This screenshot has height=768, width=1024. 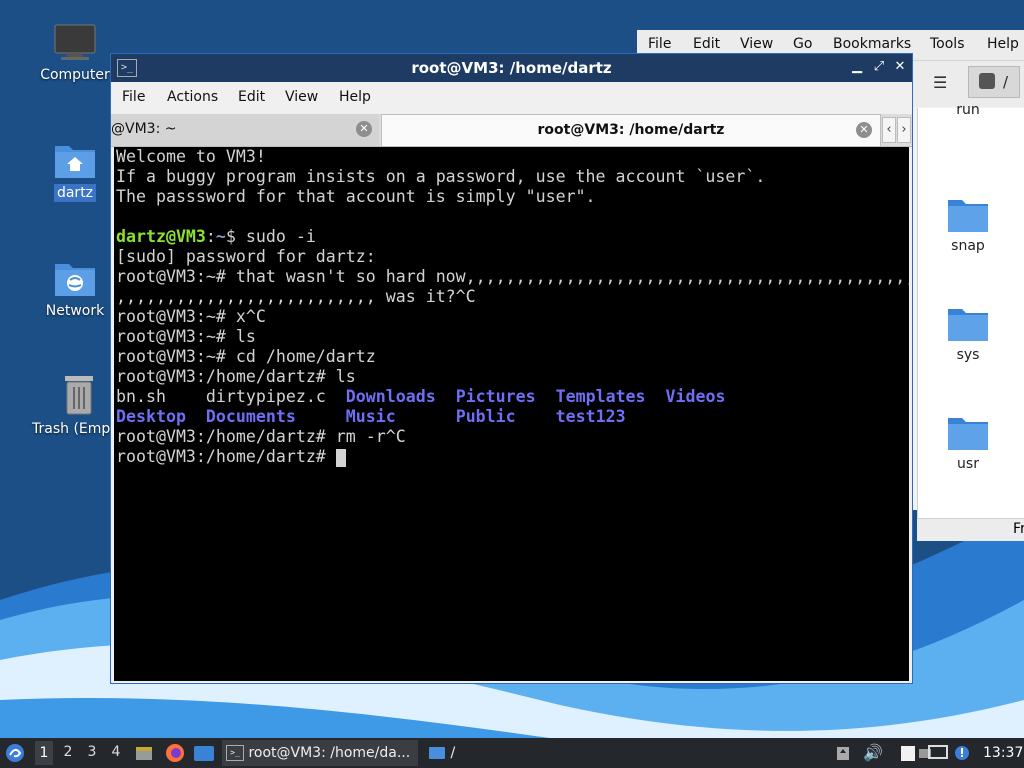 I want to click on terminal-line: ,,,,,,,,,,,,,,,,,,,,,,,,,, was it?^C, so click(x=296, y=296).